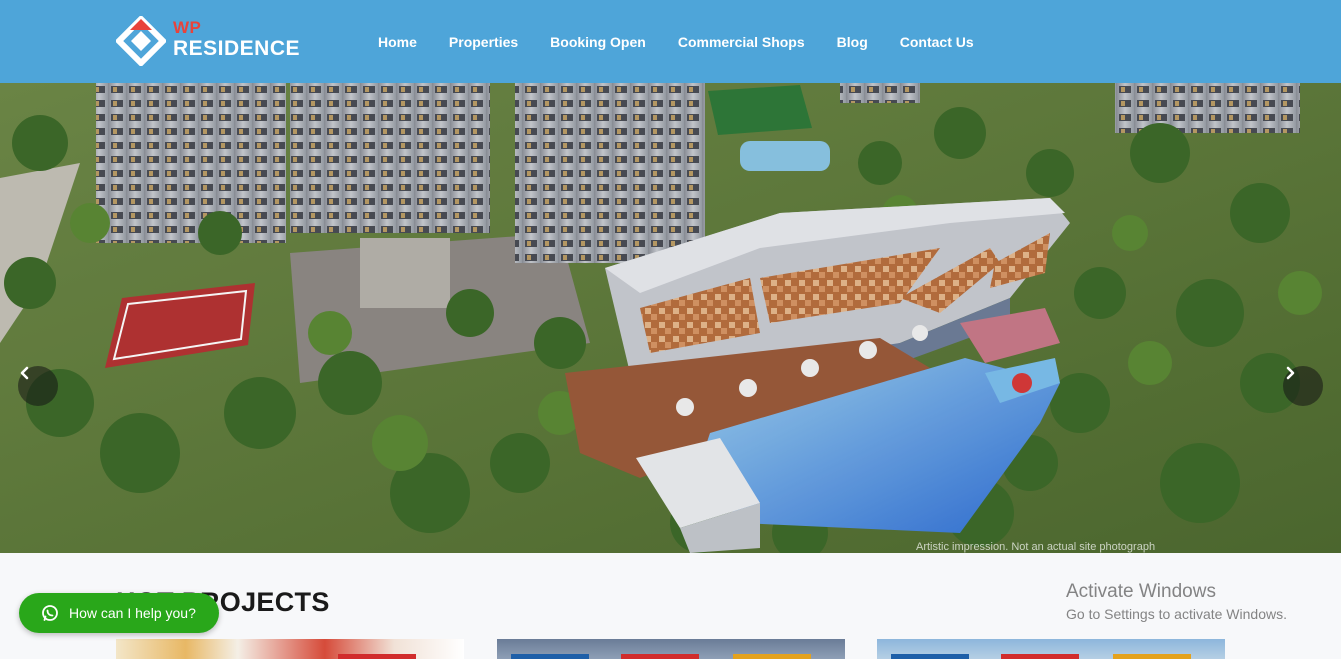 This screenshot has width=1341, height=659. I want to click on nav-commercial-shops: Commercial Shops, so click(741, 42).